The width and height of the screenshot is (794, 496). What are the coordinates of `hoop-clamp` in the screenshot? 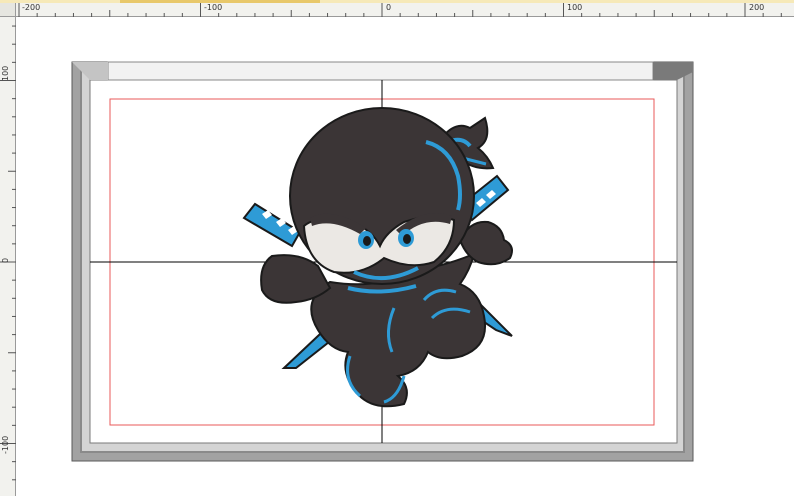 It's located at (380, 71).